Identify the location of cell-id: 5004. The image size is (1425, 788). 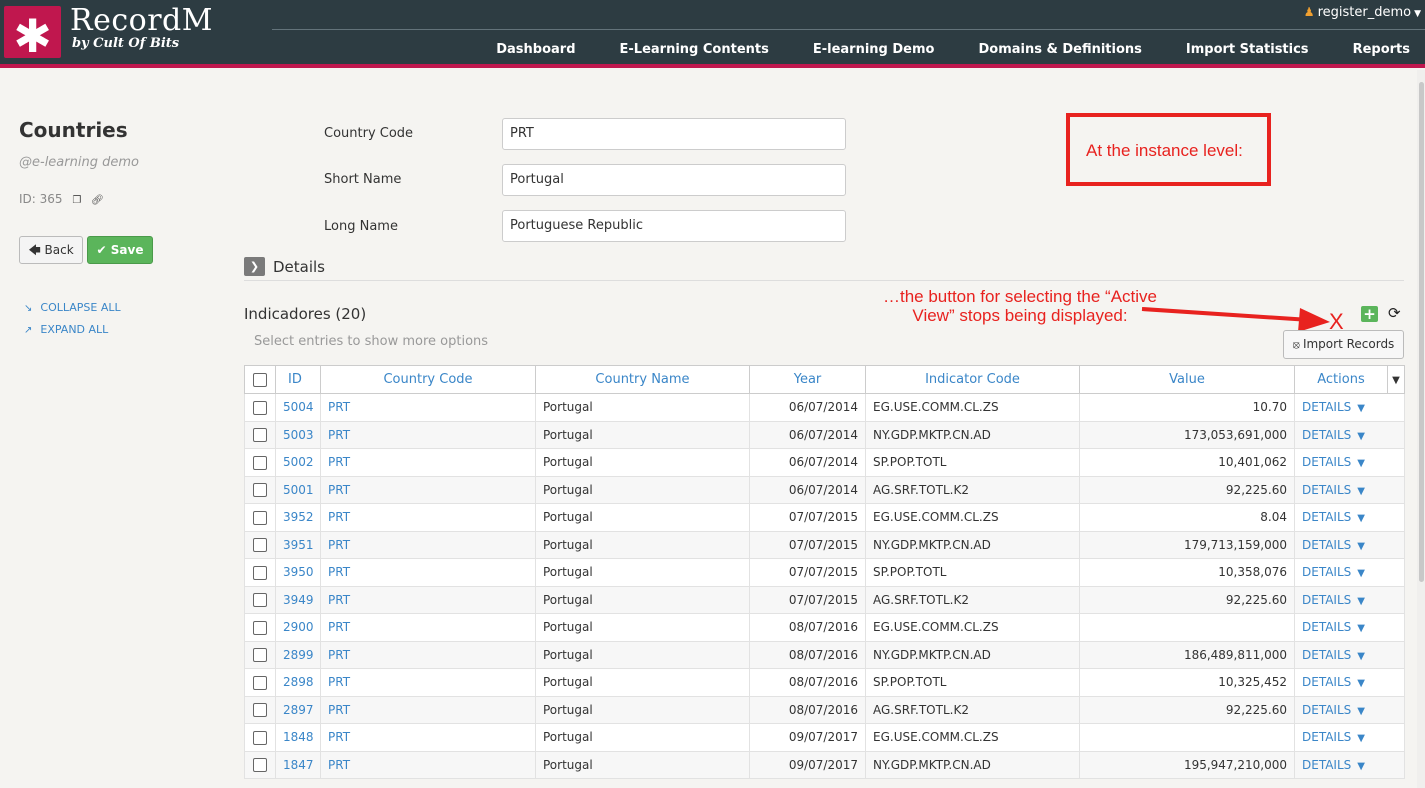
(298, 407).